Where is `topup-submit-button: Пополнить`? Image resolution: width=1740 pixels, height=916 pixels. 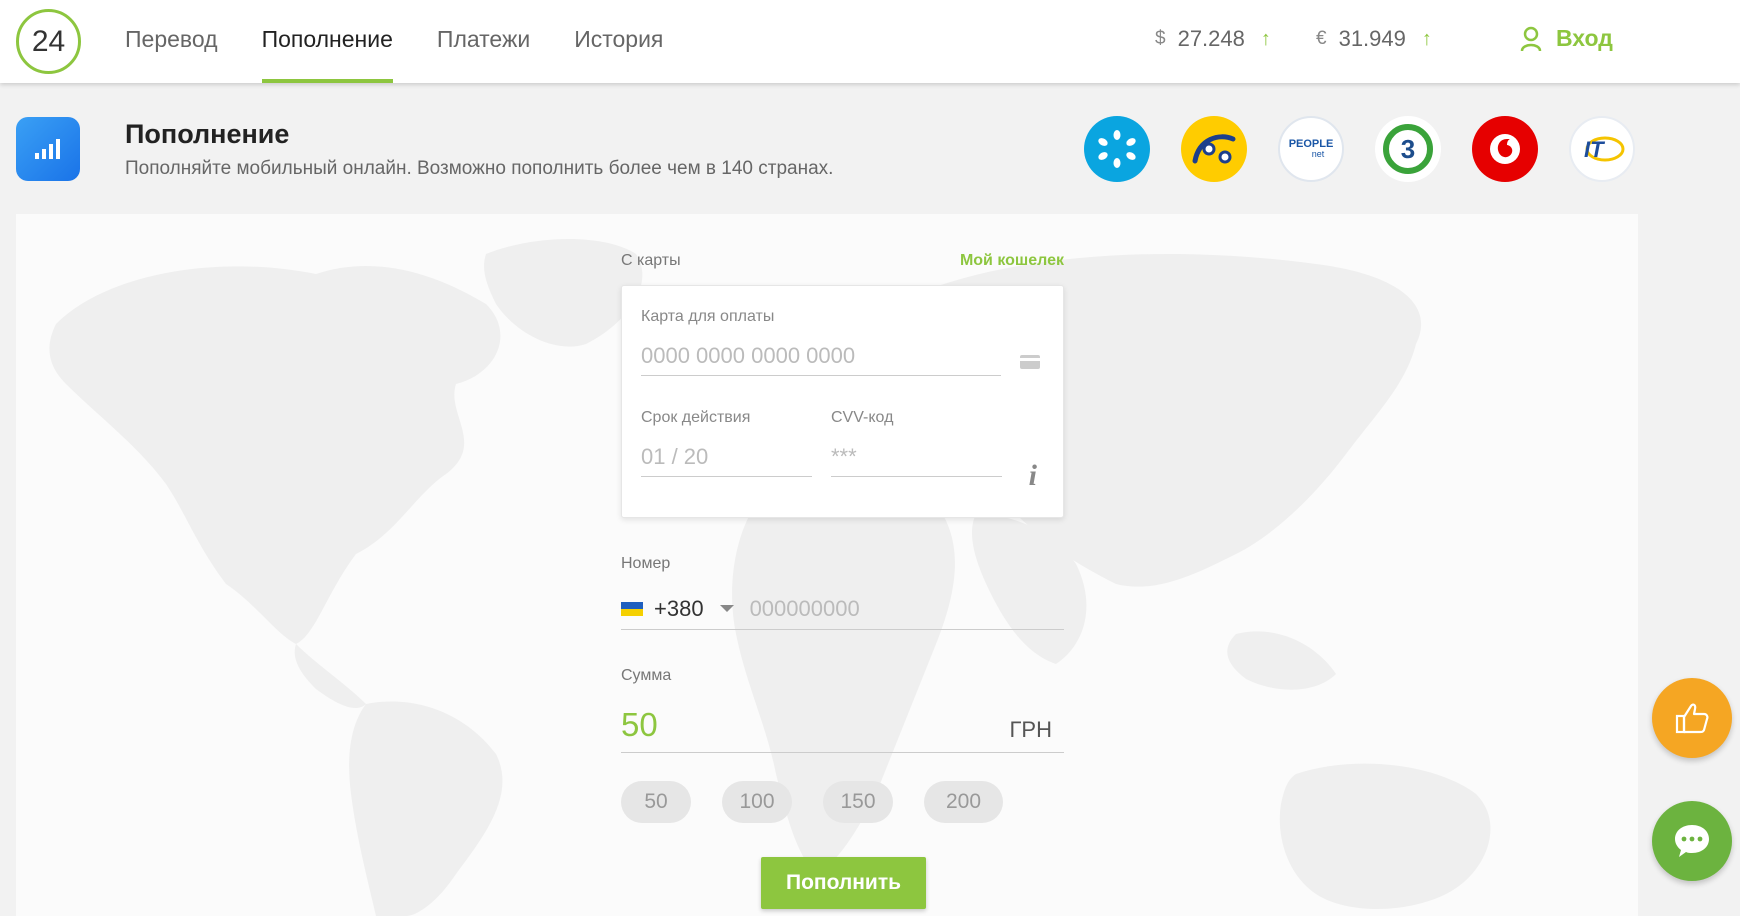
topup-submit-button: Пополнить is located at coordinates (843, 883).